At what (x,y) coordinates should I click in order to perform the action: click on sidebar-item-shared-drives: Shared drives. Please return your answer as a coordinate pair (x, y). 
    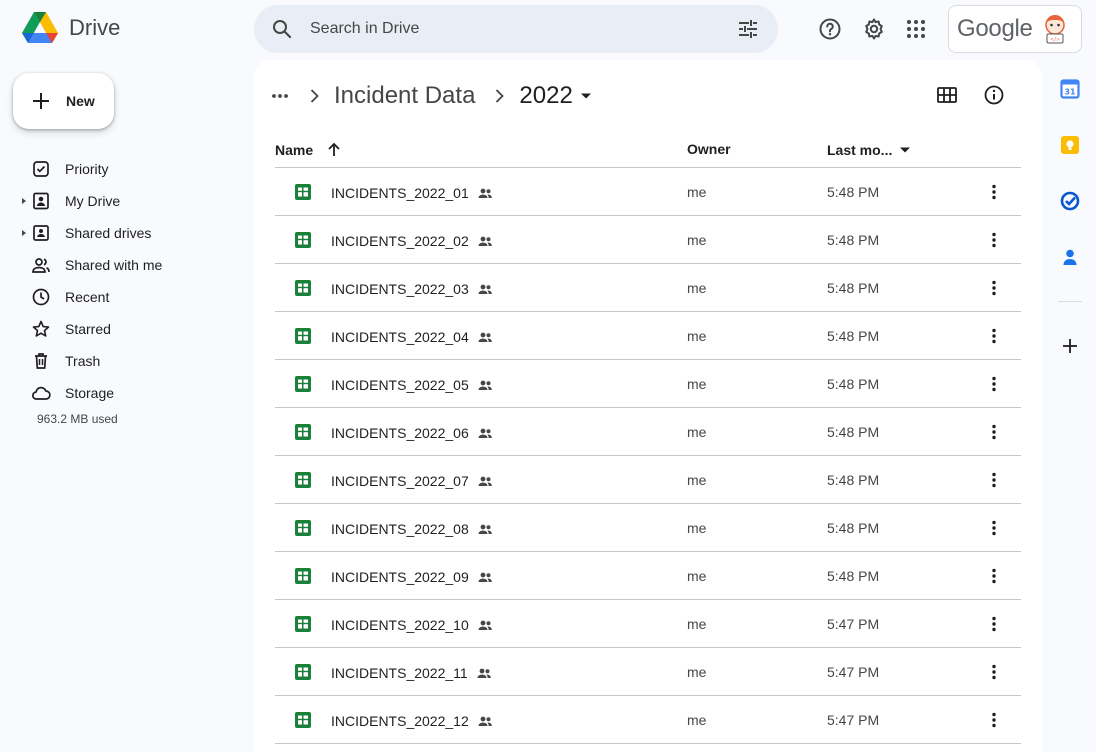
    Looking at the image, I should click on (120, 233).